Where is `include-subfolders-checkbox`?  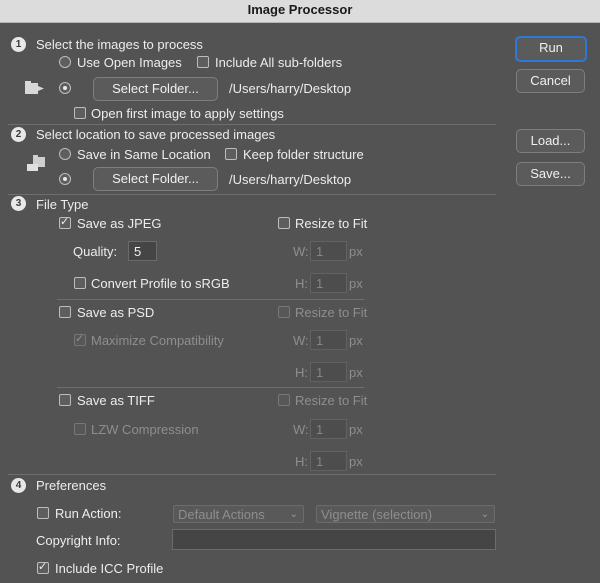
include-subfolders-checkbox is located at coordinates (203, 62).